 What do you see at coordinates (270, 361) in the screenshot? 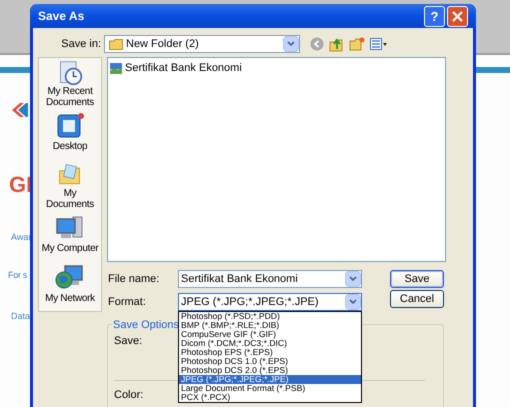
I see `format-option: Photoshop DCS 1.0 (*.EPS)` at bounding box center [270, 361].